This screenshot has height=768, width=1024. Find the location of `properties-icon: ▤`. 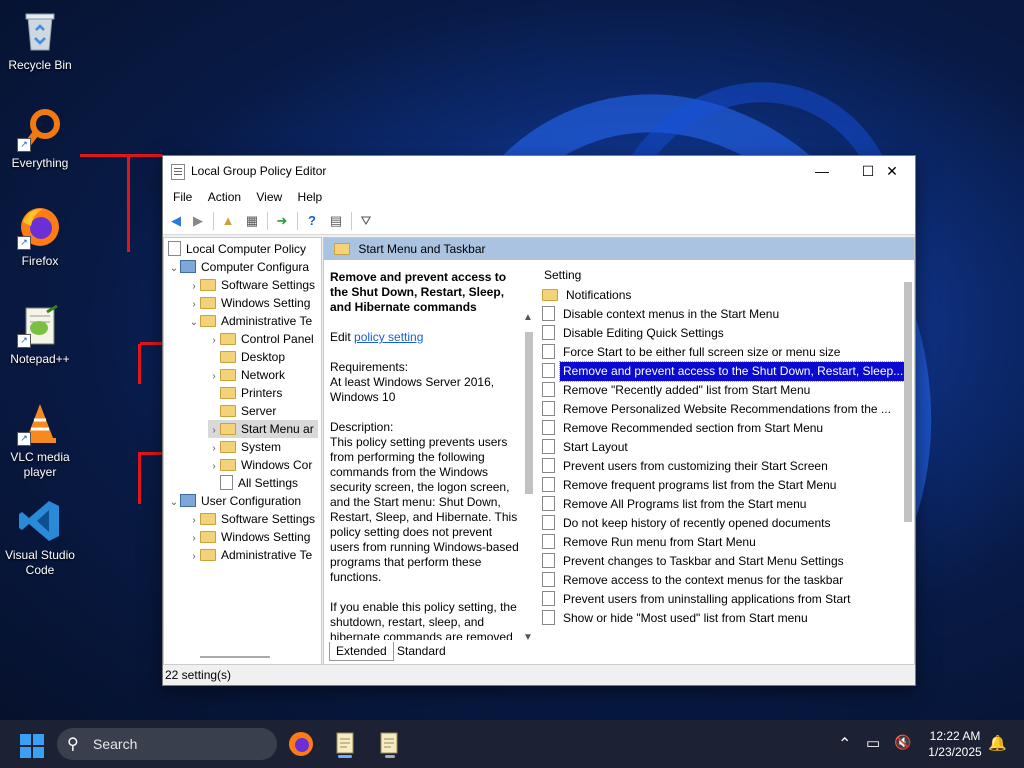

properties-icon: ▤ is located at coordinates (336, 221).